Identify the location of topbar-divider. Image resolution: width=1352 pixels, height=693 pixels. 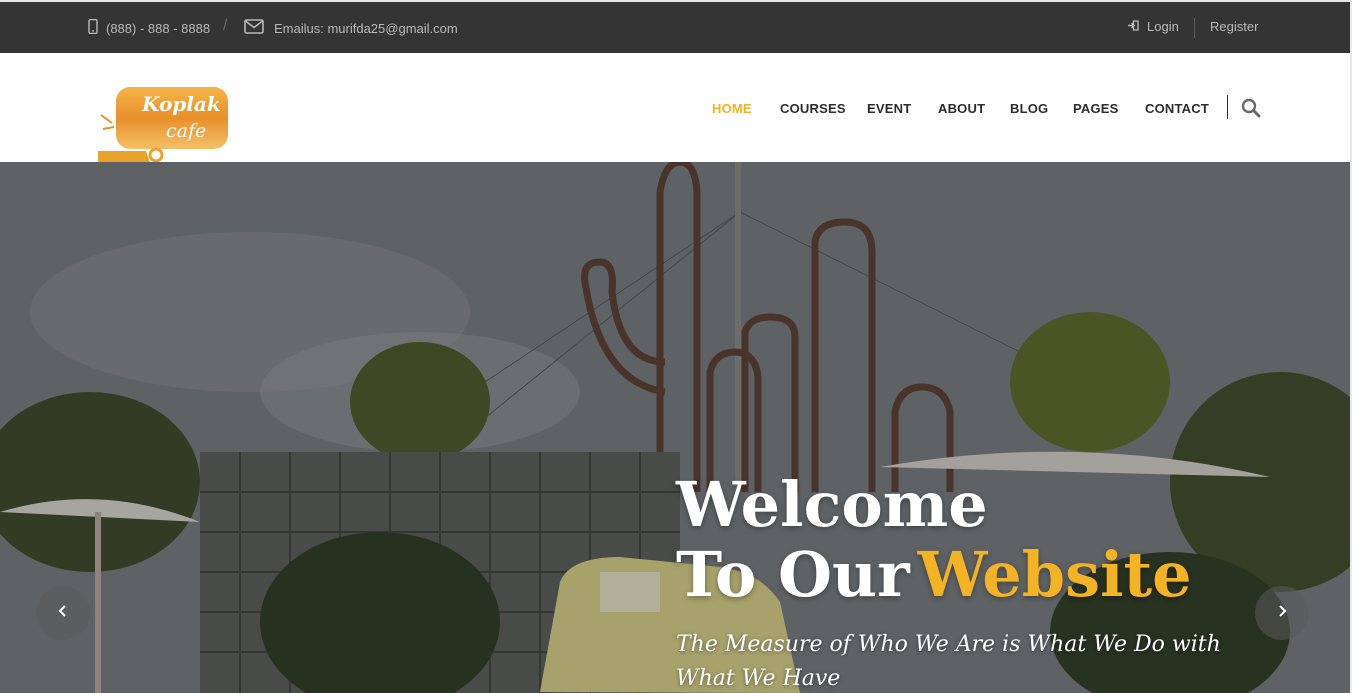
(1194, 28).